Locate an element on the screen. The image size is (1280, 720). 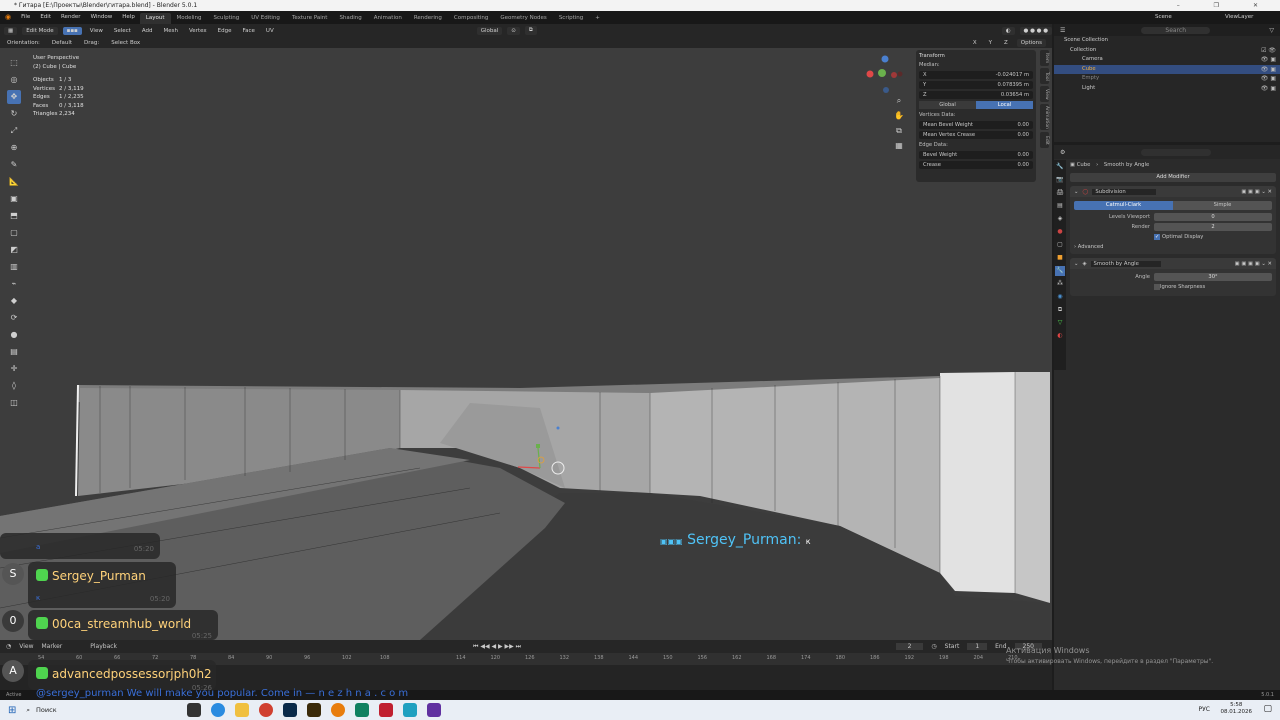
object-tab-icon: ■ is located at coordinates (1060, 258).